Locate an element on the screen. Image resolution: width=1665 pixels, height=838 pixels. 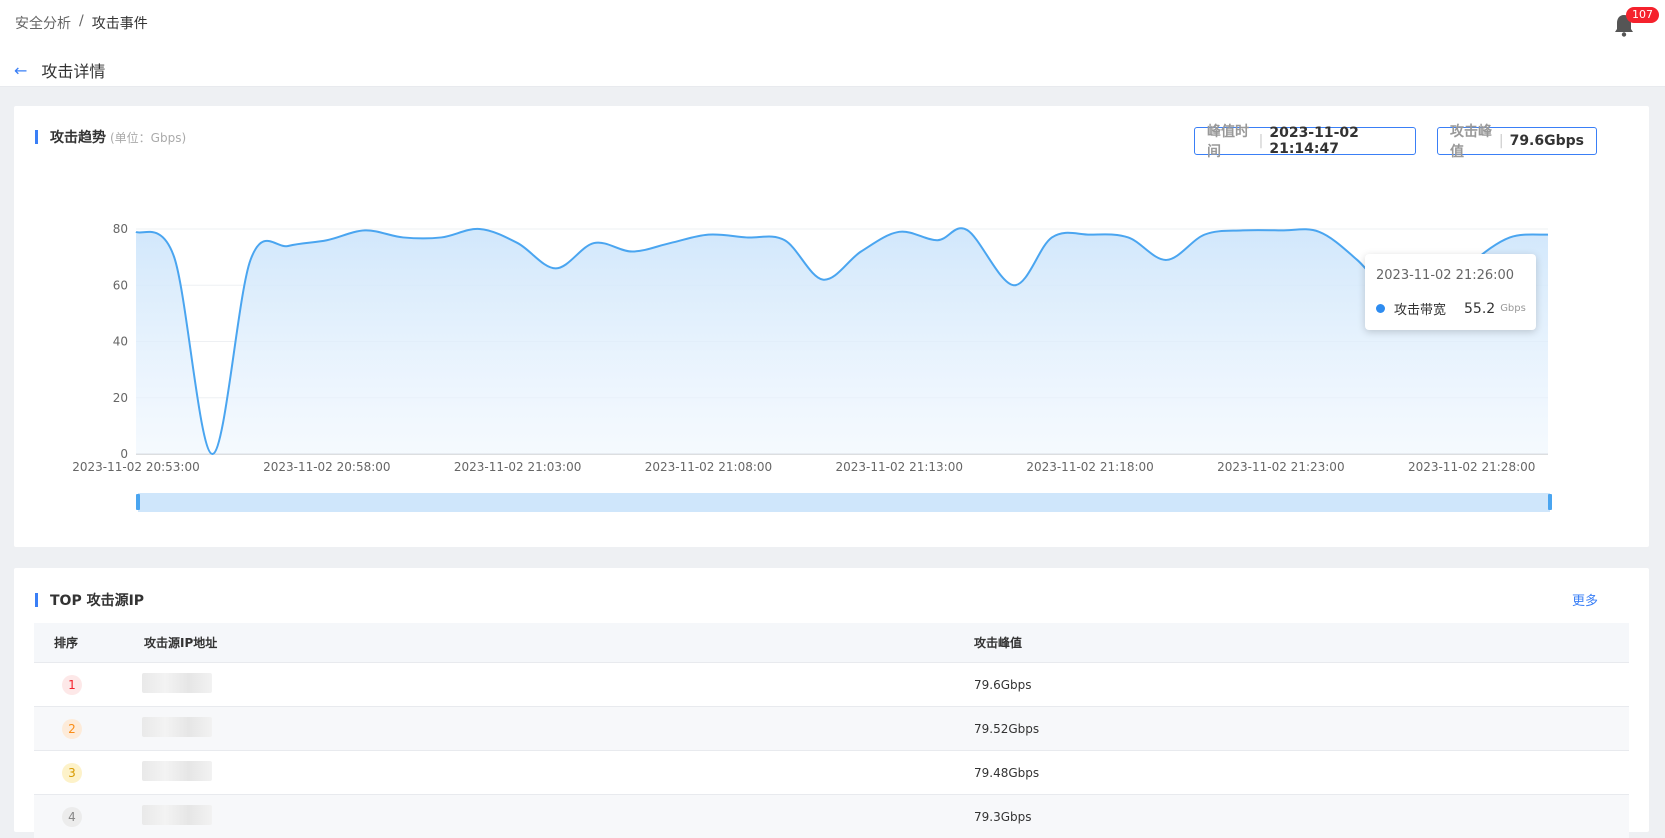
rank-badge: 1 is located at coordinates (72, 684).